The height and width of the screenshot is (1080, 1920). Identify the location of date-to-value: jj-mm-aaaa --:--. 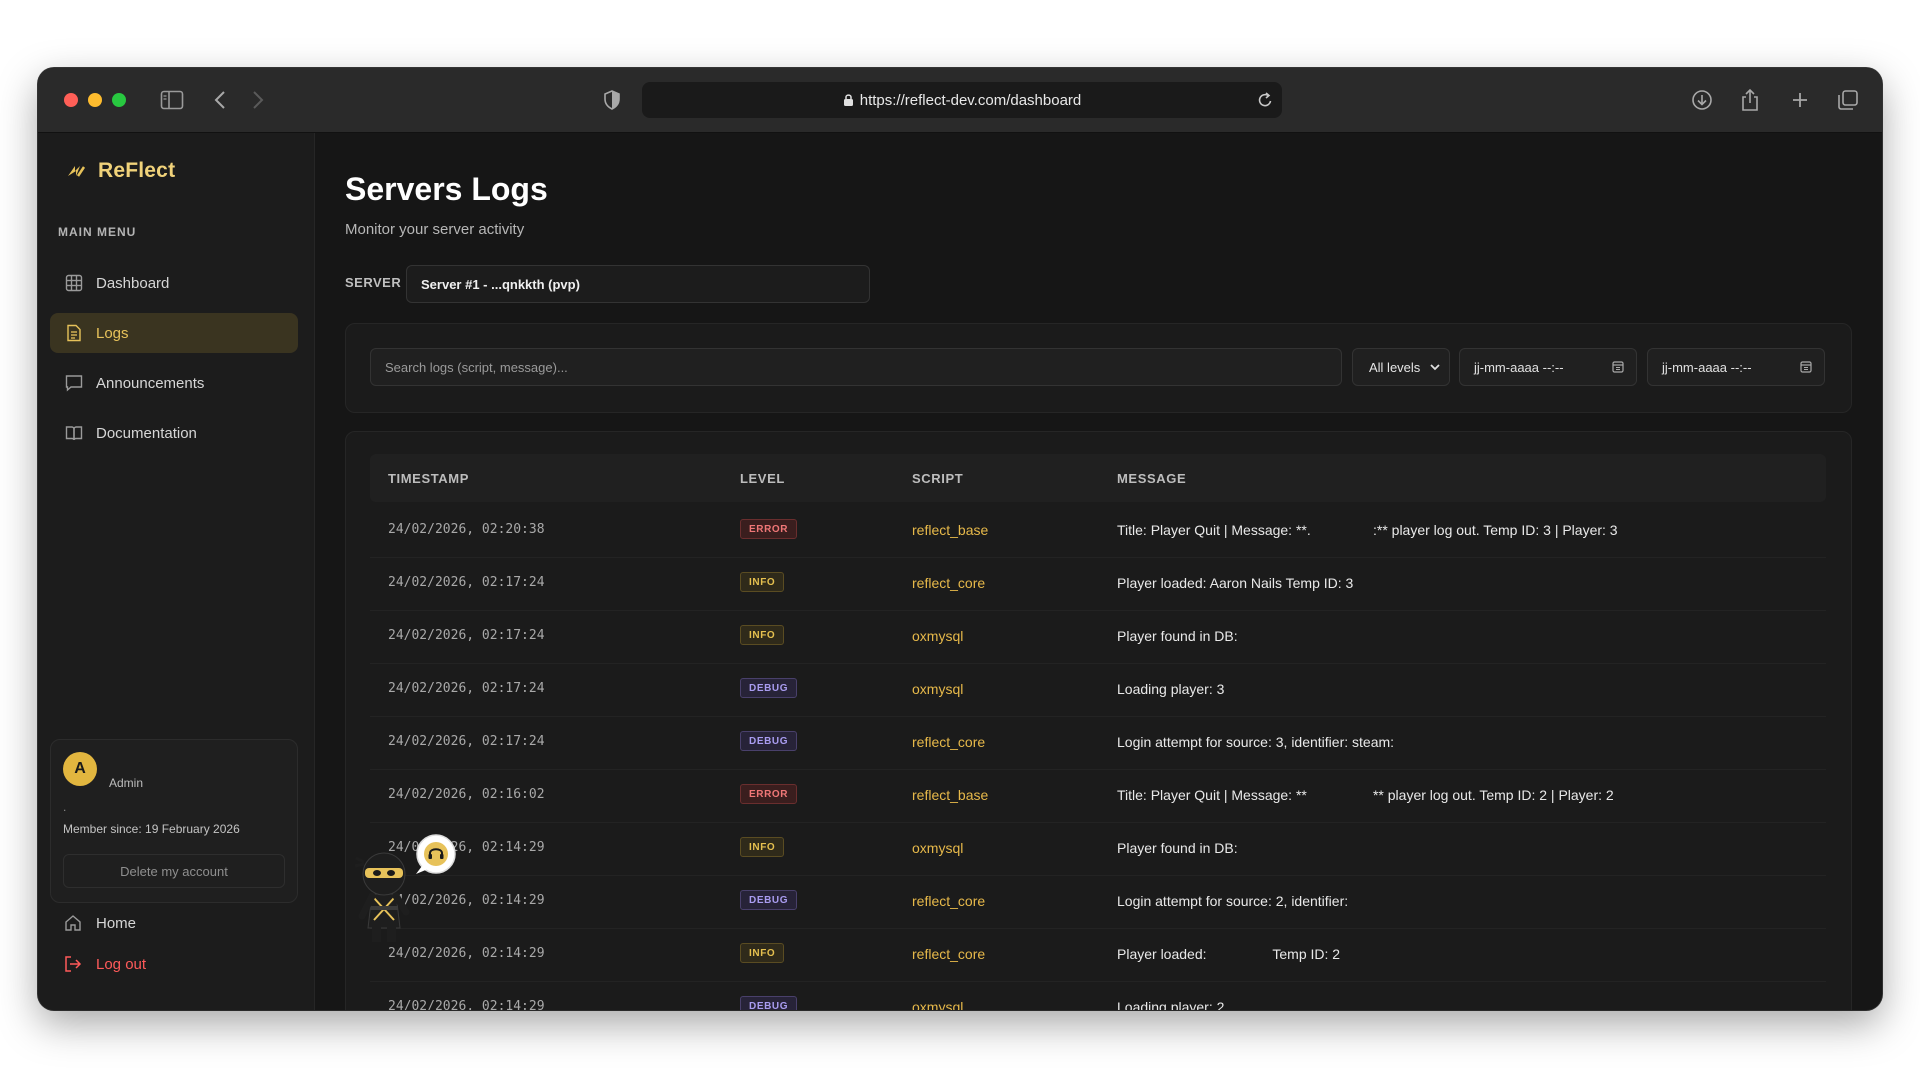
(1707, 367).